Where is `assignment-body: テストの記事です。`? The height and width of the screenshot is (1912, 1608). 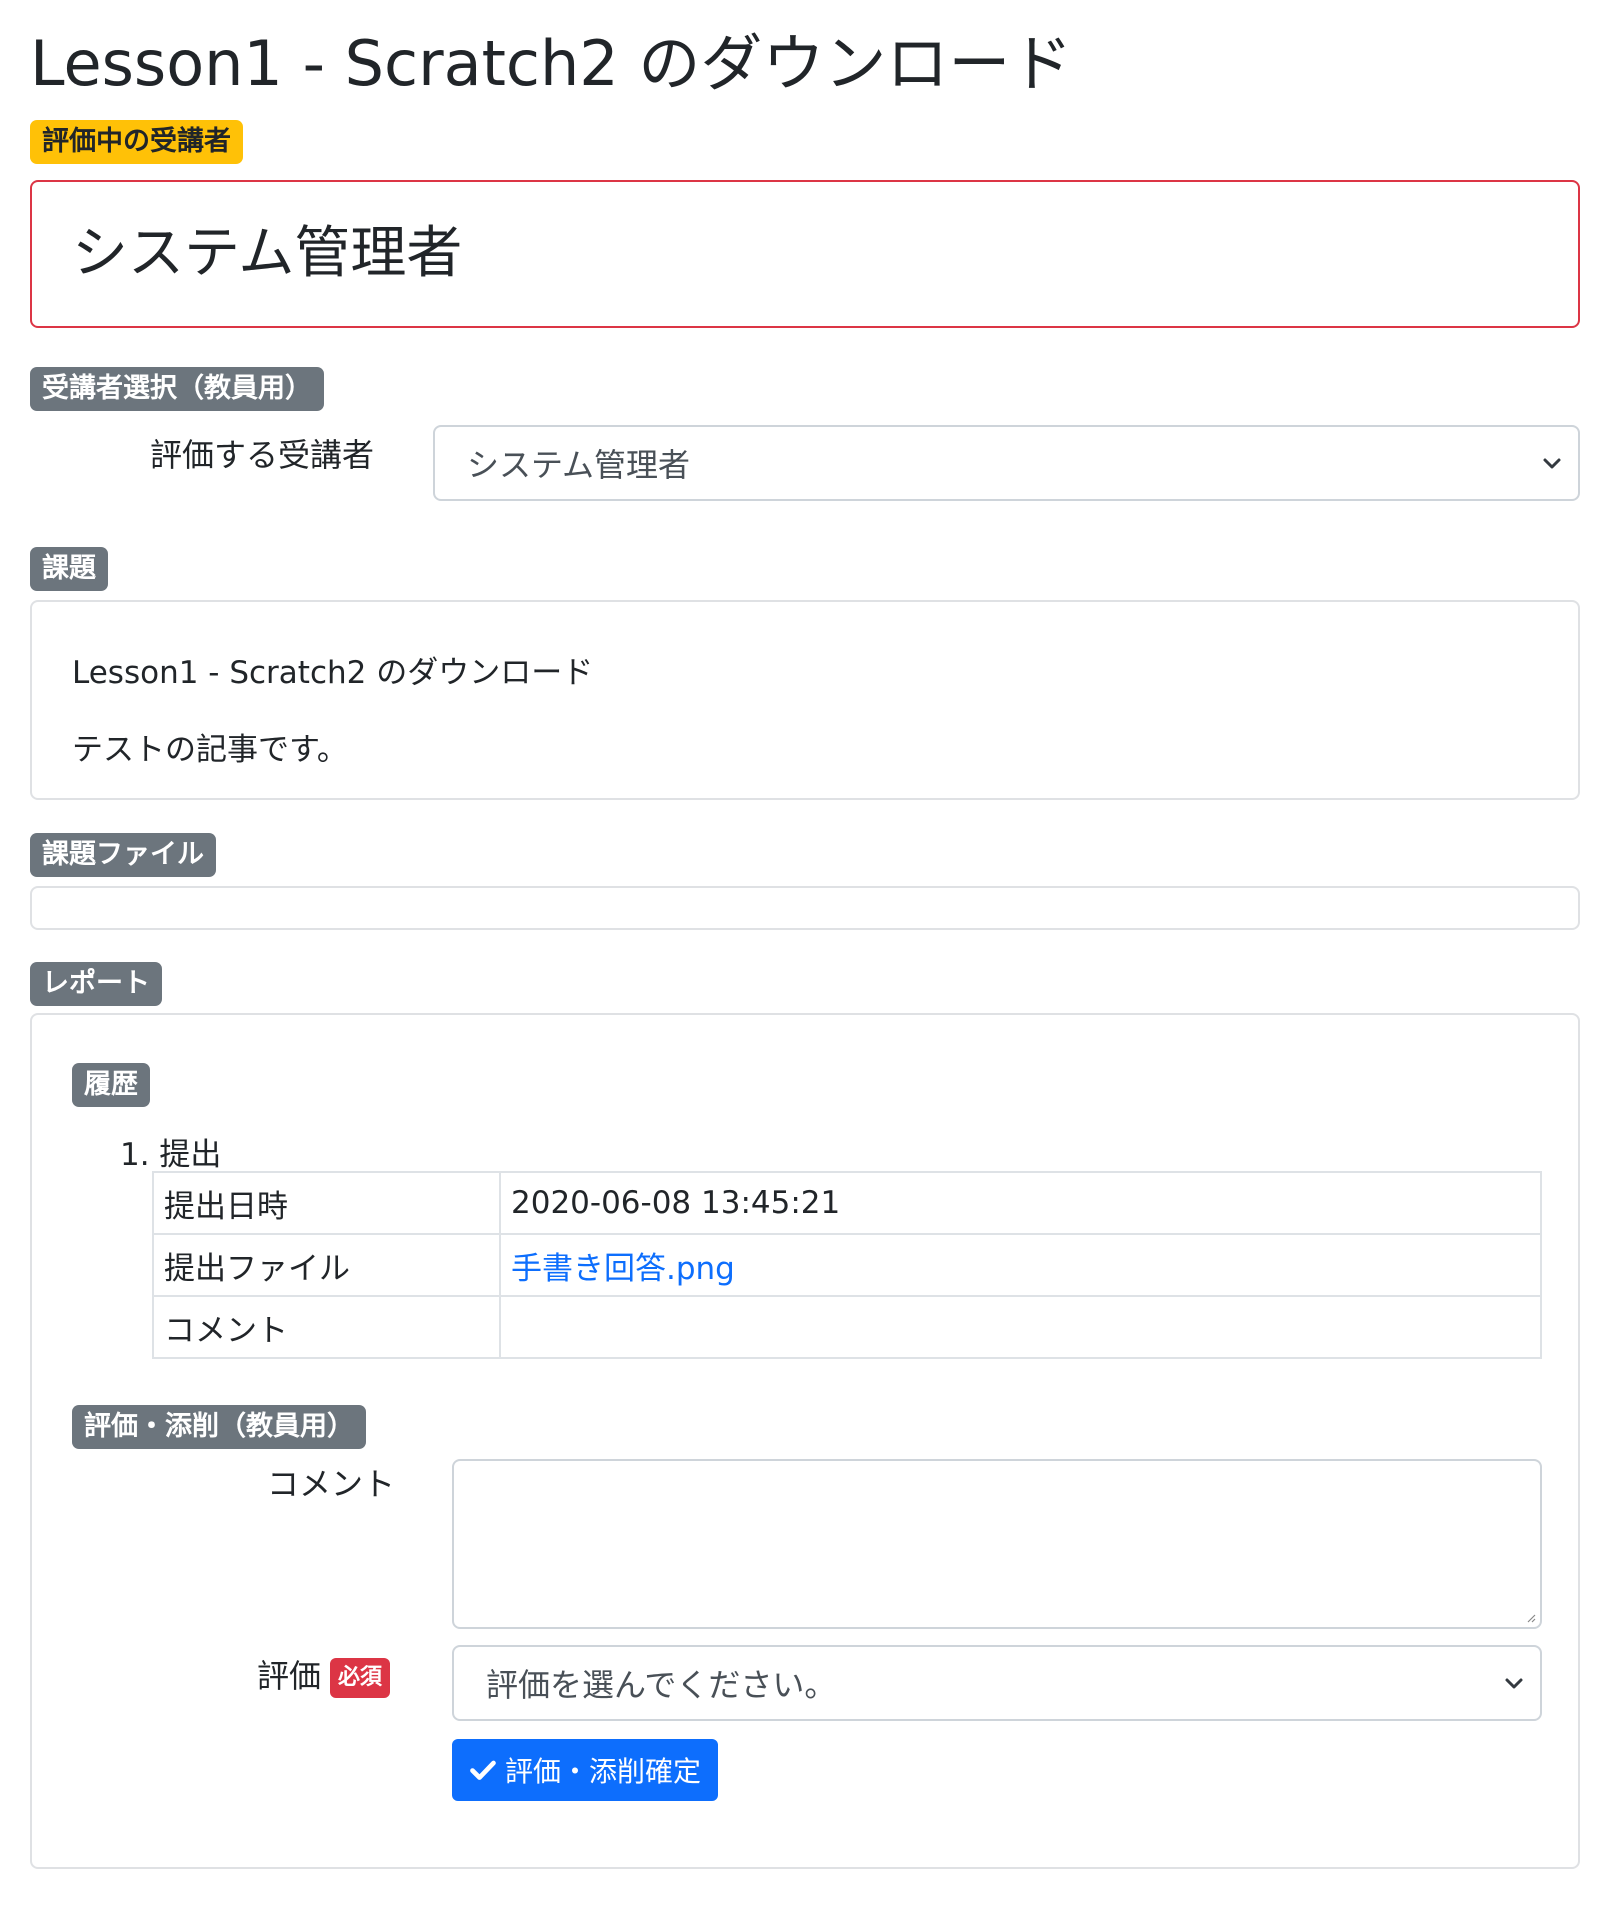 assignment-body: テストの記事です。 is located at coordinates (210, 750).